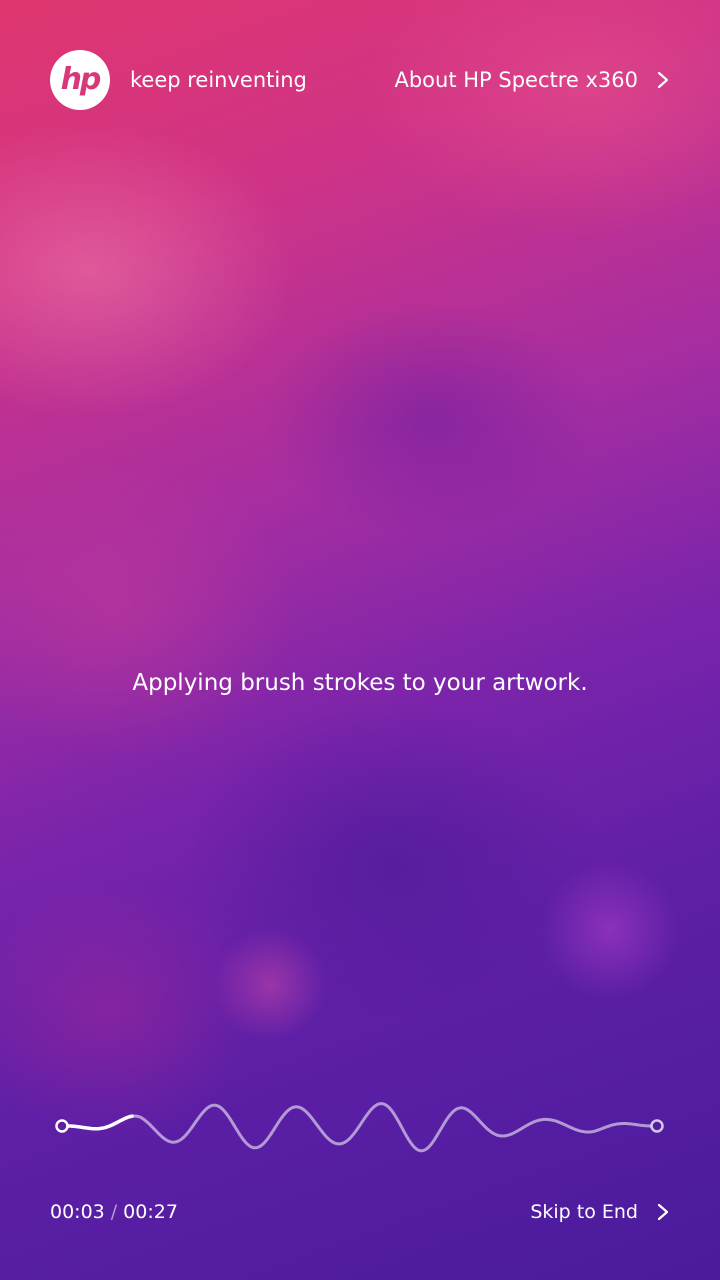  Describe the element at coordinates (516, 80) in the screenshot. I see `about-product-label: About HP Spectre x360` at that location.